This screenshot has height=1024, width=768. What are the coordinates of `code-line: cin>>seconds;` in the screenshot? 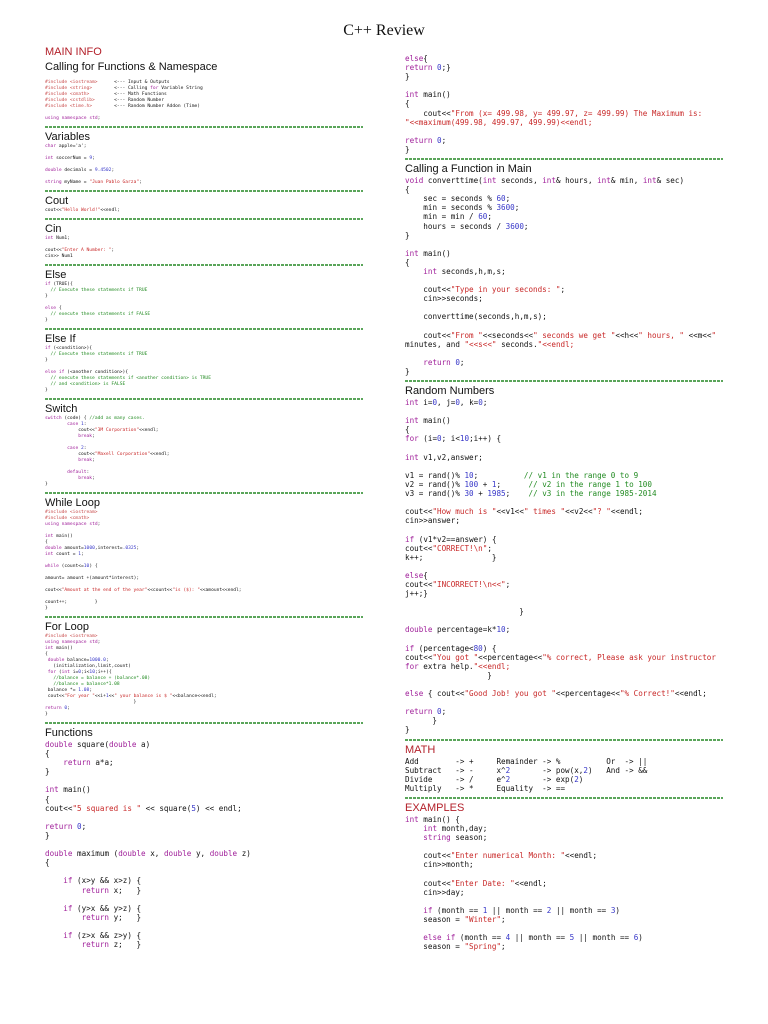 It's located at (453, 299).